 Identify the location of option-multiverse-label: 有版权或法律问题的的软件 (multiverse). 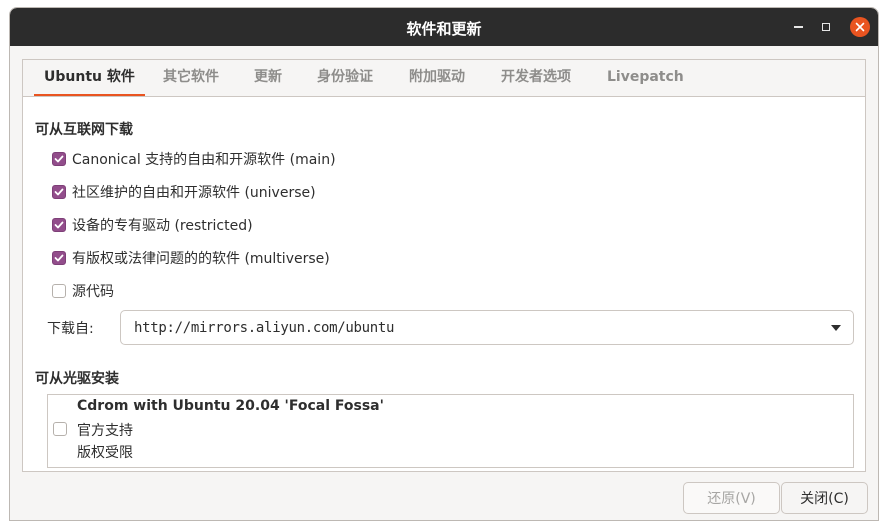
(201, 259).